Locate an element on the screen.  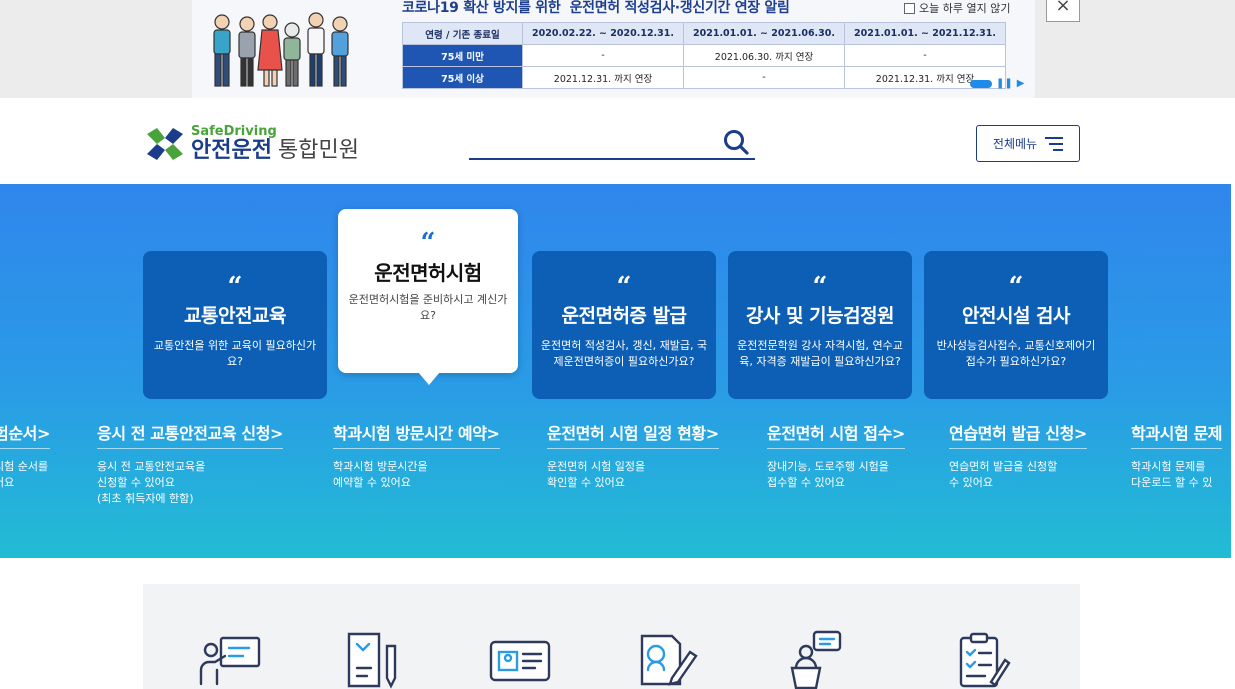
link-title: 응시 전 교통안전교육 신청> is located at coordinates (190, 434).